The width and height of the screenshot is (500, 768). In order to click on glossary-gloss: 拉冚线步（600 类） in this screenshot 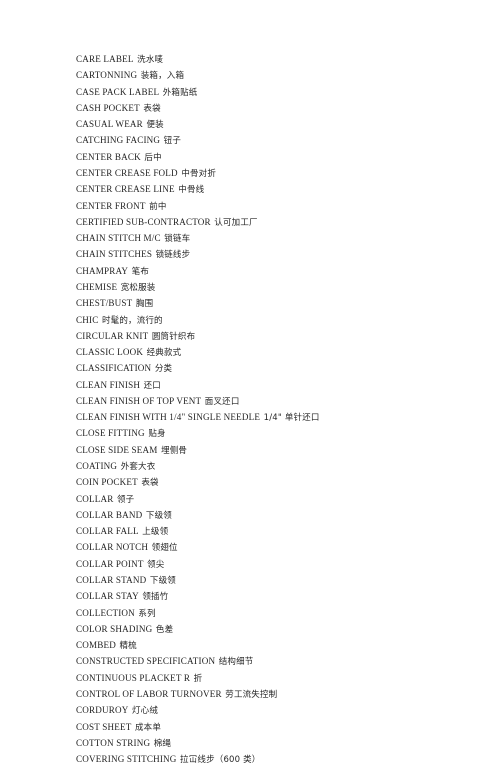, I will do `click(220, 760)`.